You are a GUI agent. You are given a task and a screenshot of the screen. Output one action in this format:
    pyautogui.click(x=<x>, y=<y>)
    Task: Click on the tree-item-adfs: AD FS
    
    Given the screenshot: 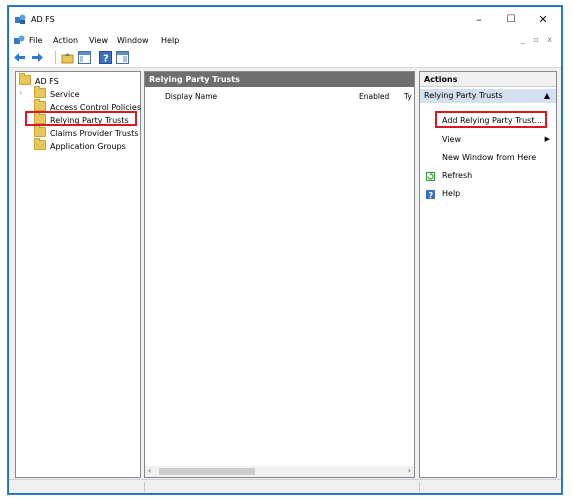 What is the action you would take?
    pyautogui.click(x=39, y=79)
    